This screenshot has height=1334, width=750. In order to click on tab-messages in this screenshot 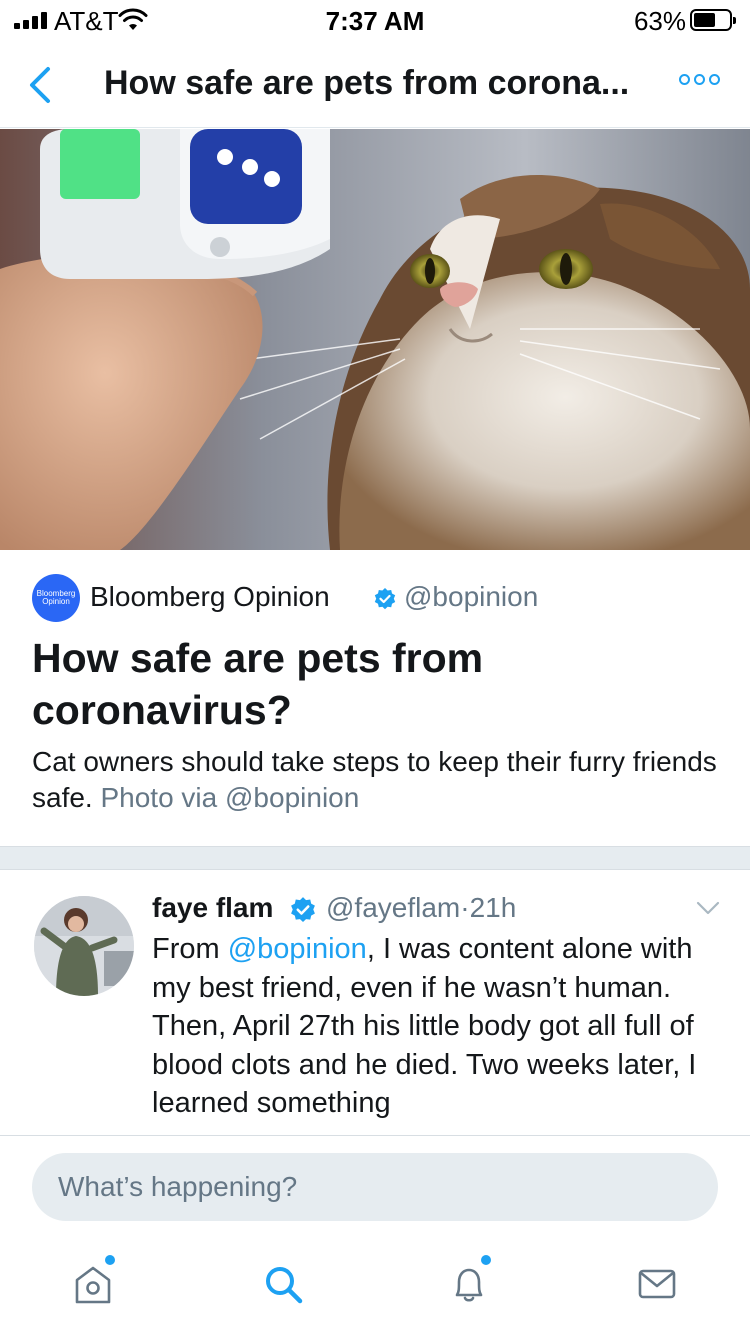, I will do `click(657, 1284)`.